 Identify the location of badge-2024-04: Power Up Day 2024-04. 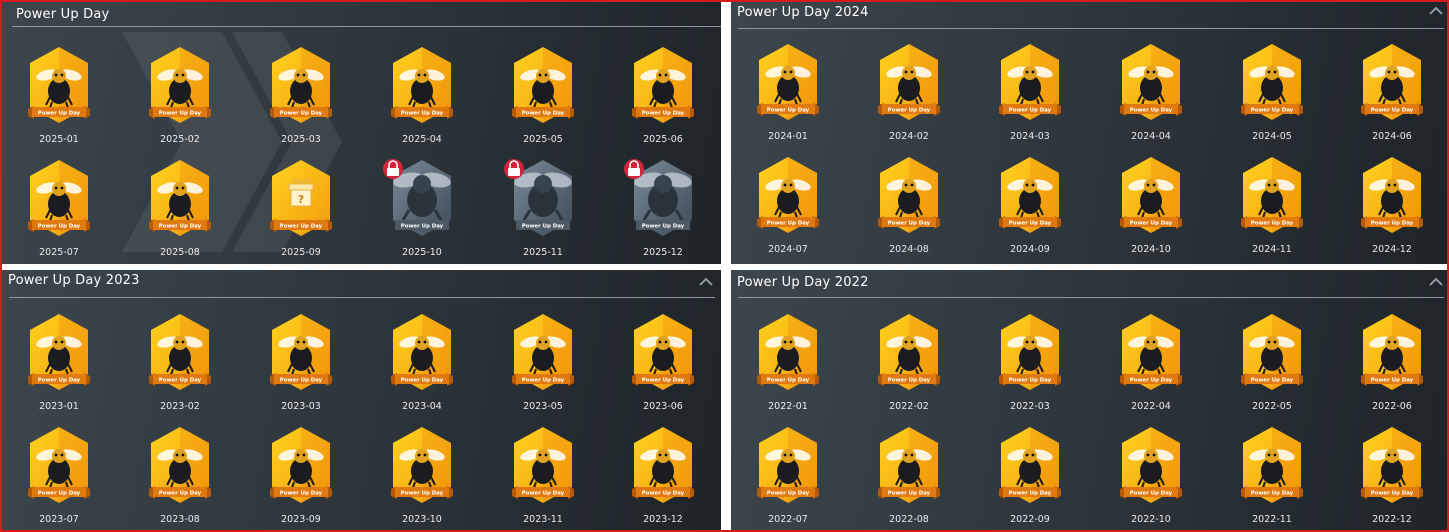
(1151, 93).